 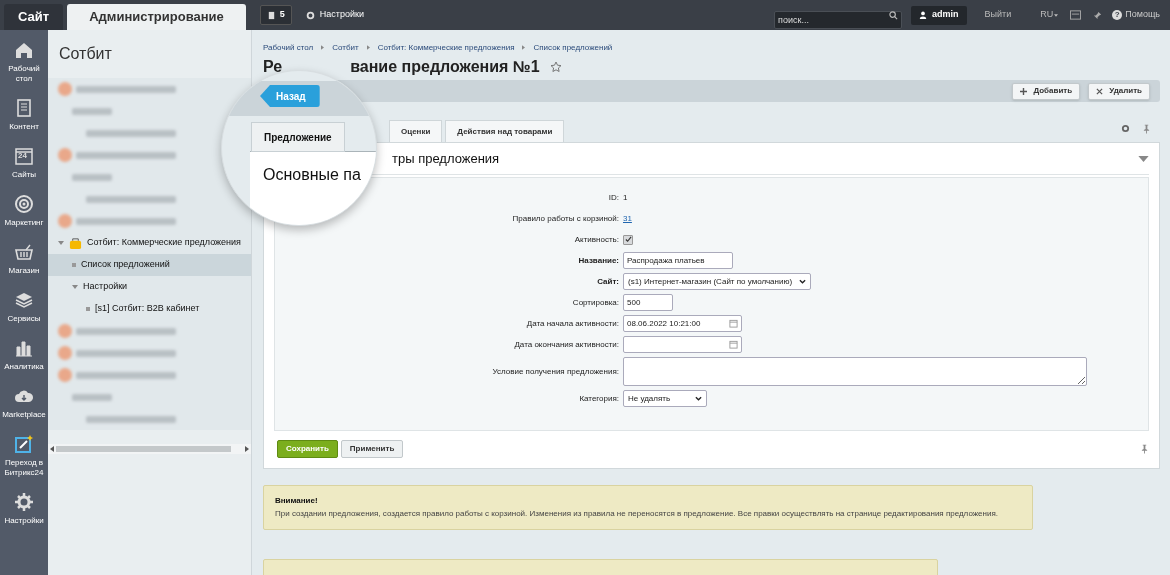 I want to click on field-label: Сайт:, so click(x=608, y=281).